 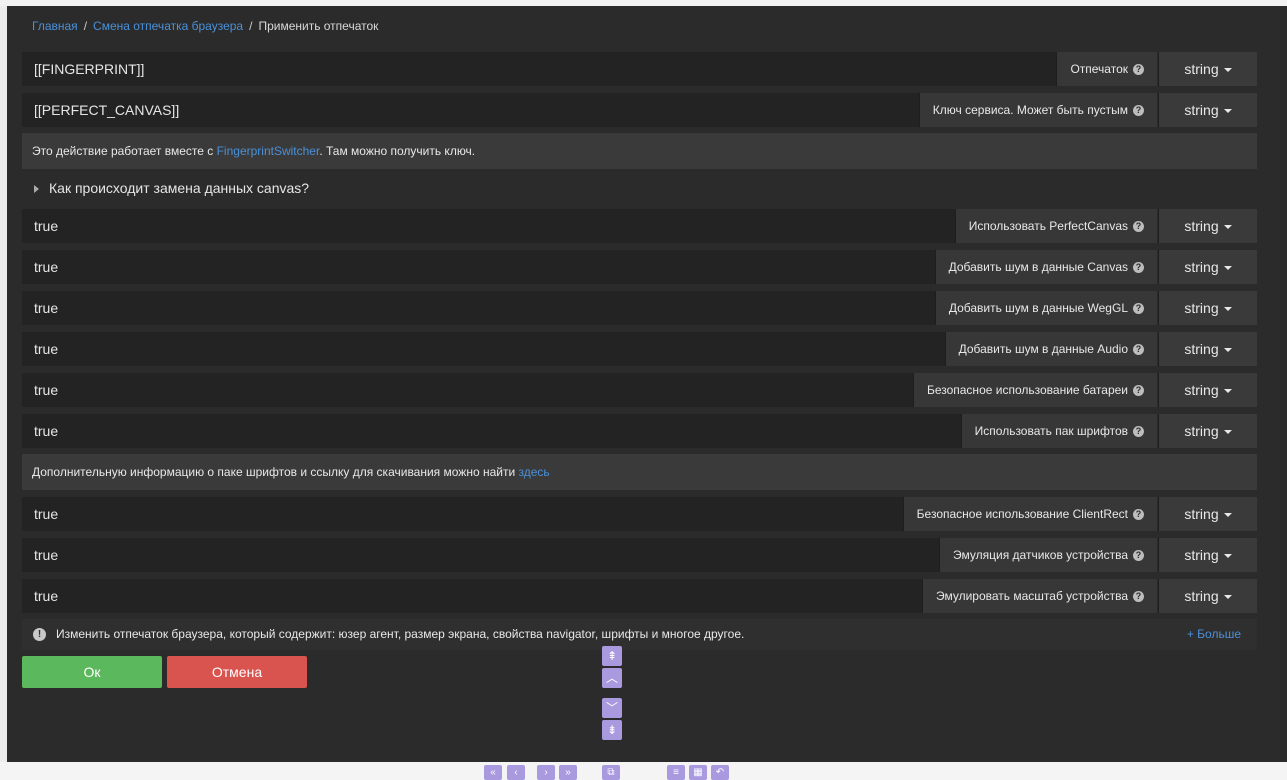 What do you see at coordinates (493, 772) in the screenshot?
I see `first-page-icon: «` at bounding box center [493, 772].